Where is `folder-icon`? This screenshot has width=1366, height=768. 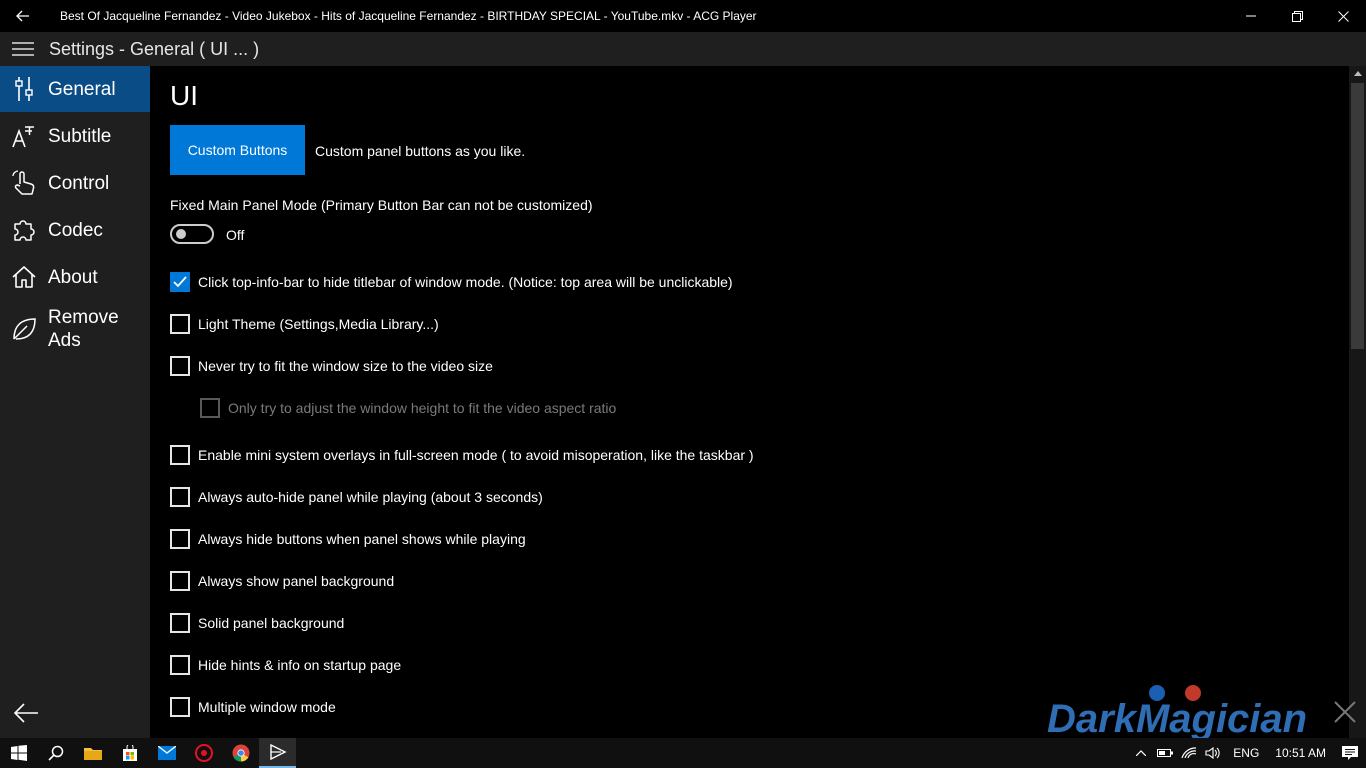
folder-icon is located at coordinates (92, 754).